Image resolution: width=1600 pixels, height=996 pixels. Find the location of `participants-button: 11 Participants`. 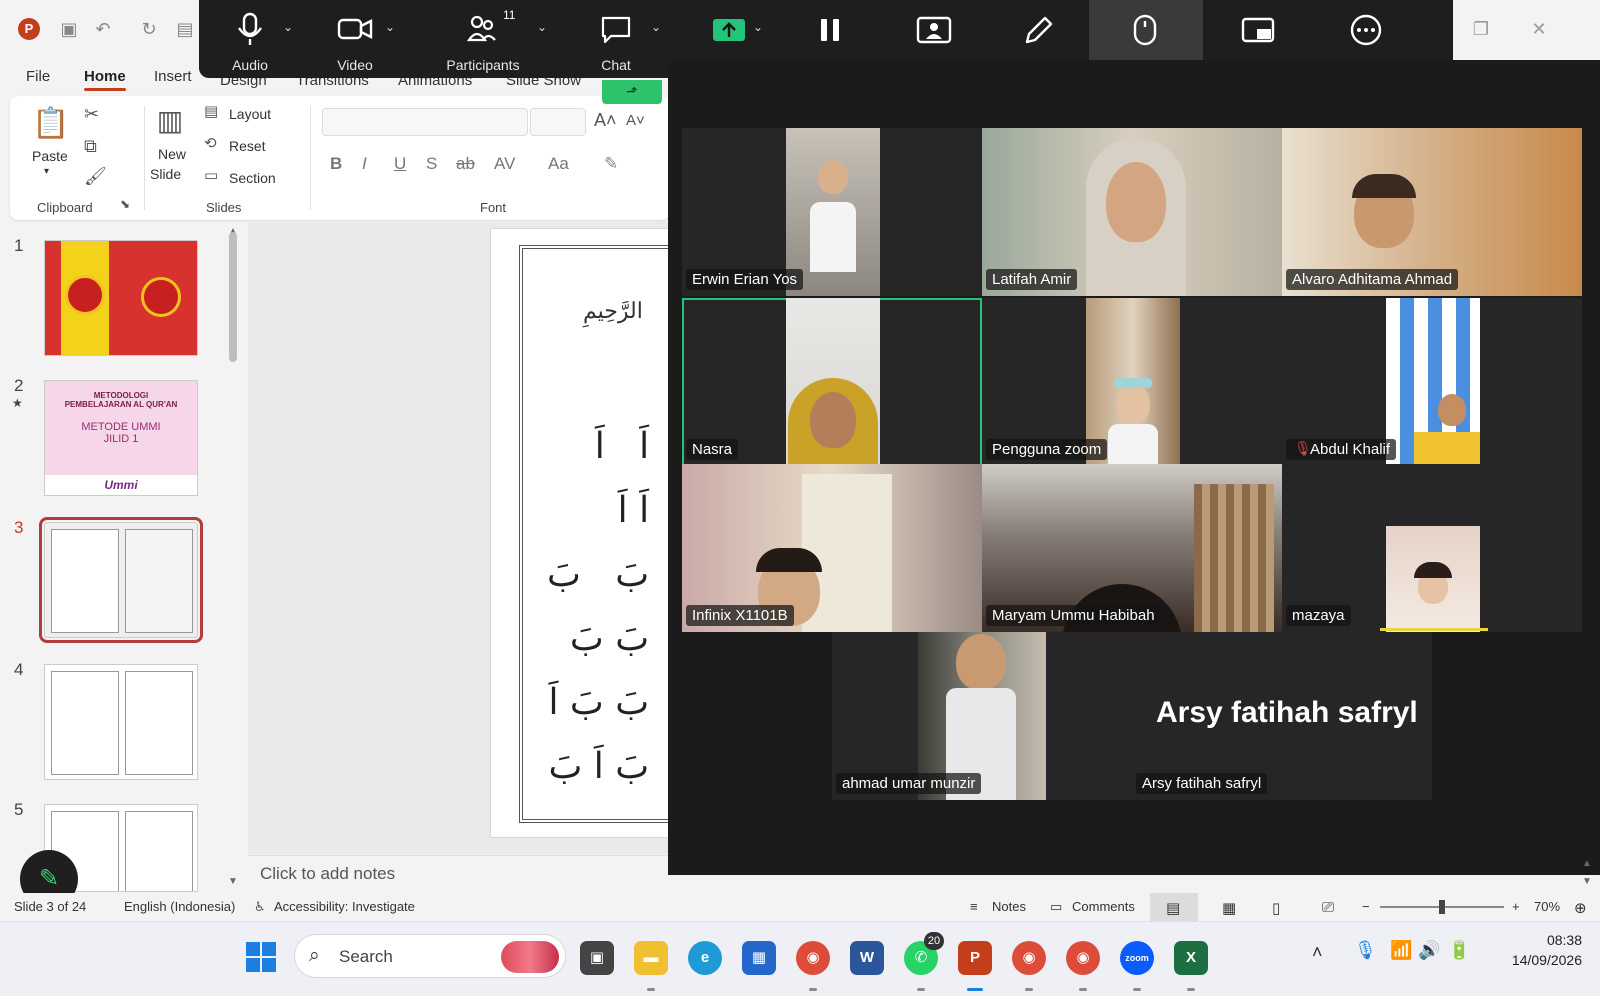

participants-button: 11 Participants is located at coordinates (483, 39).